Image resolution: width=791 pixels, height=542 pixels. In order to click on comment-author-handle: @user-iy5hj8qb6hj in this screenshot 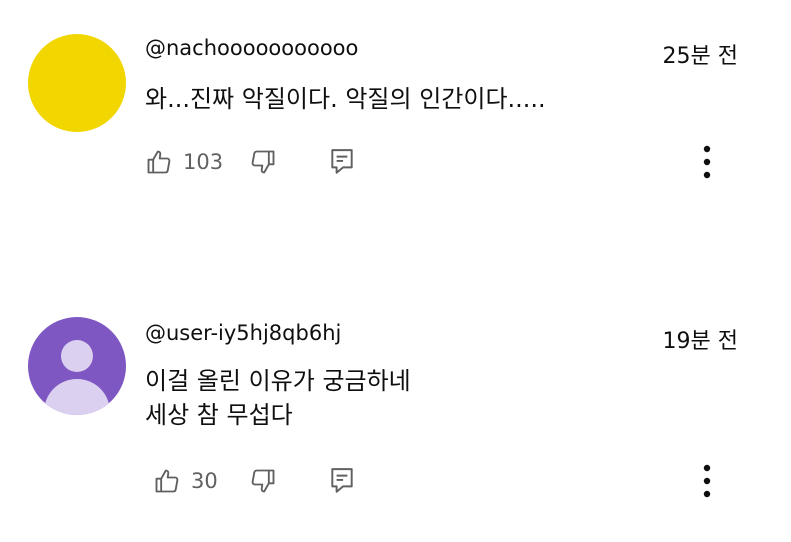, I will do `click(243, 333)`.